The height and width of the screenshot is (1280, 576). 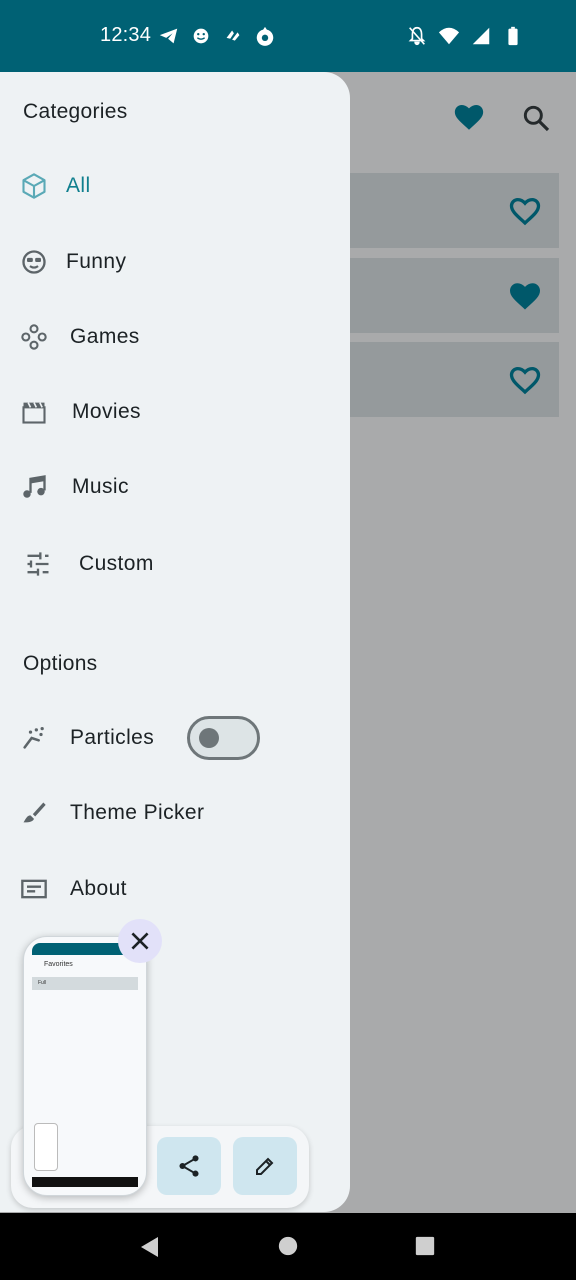 I want to click on edit-button, so click(x=265, y=1166).